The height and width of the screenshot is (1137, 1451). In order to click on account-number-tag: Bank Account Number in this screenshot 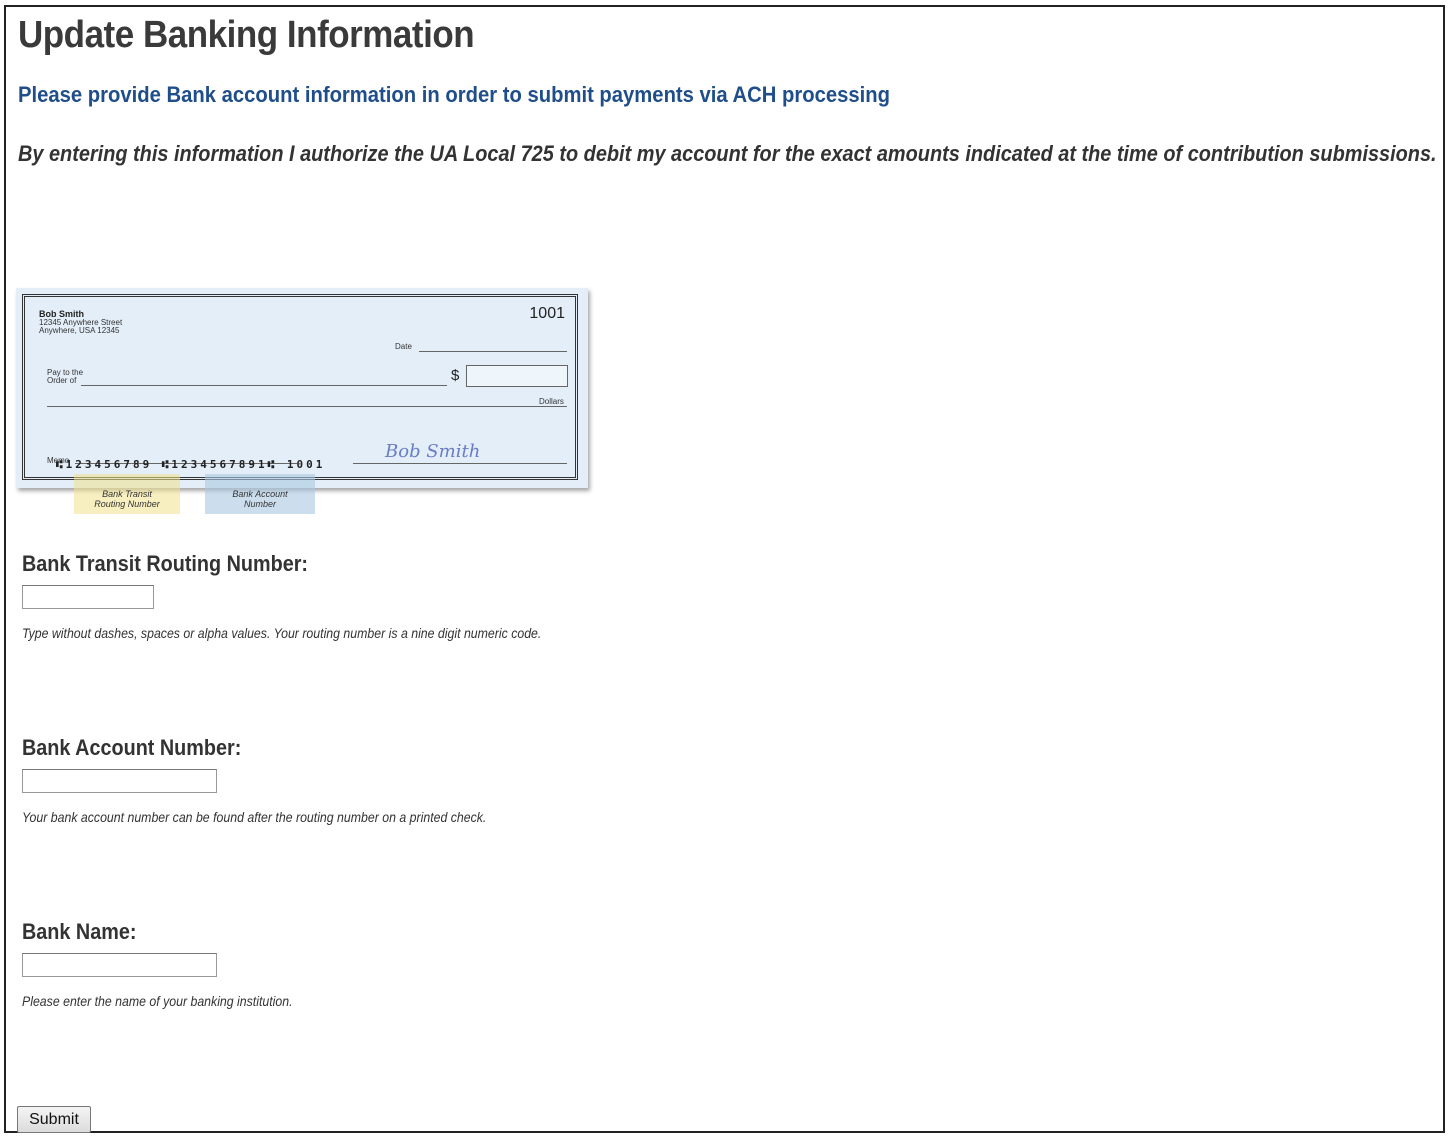, I will do `click(260, 494)`.